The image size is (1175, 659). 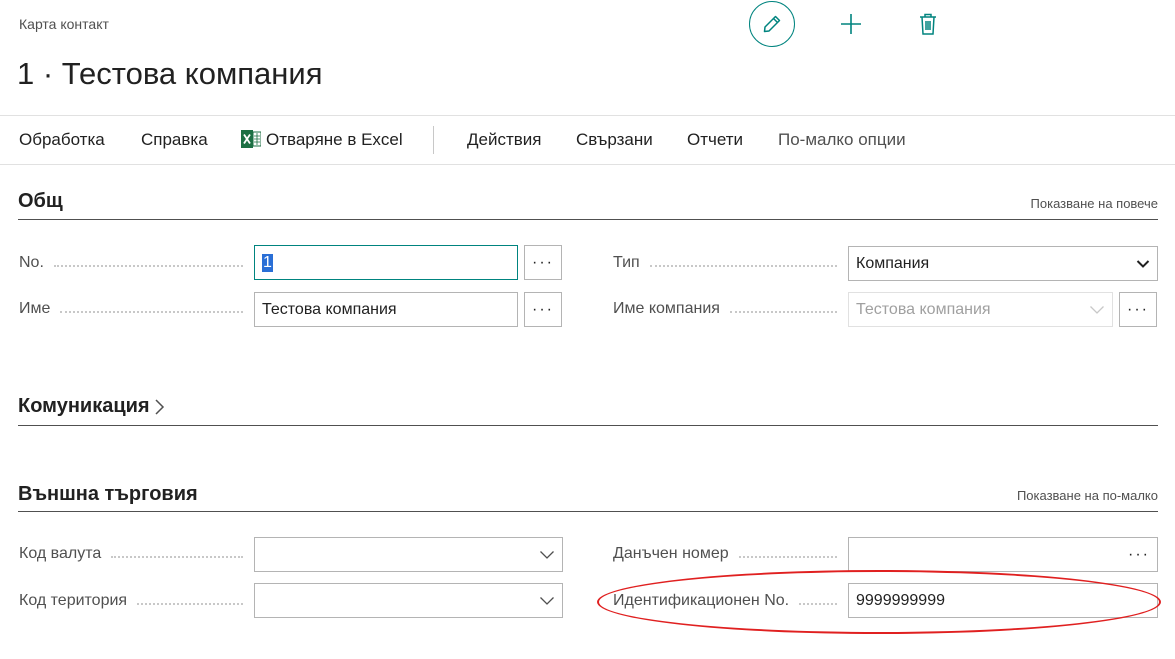 What do you see at coordinates (159, 406) in the screenshot?
I see `chevron-right-icon` at bounding box center [159, 406].